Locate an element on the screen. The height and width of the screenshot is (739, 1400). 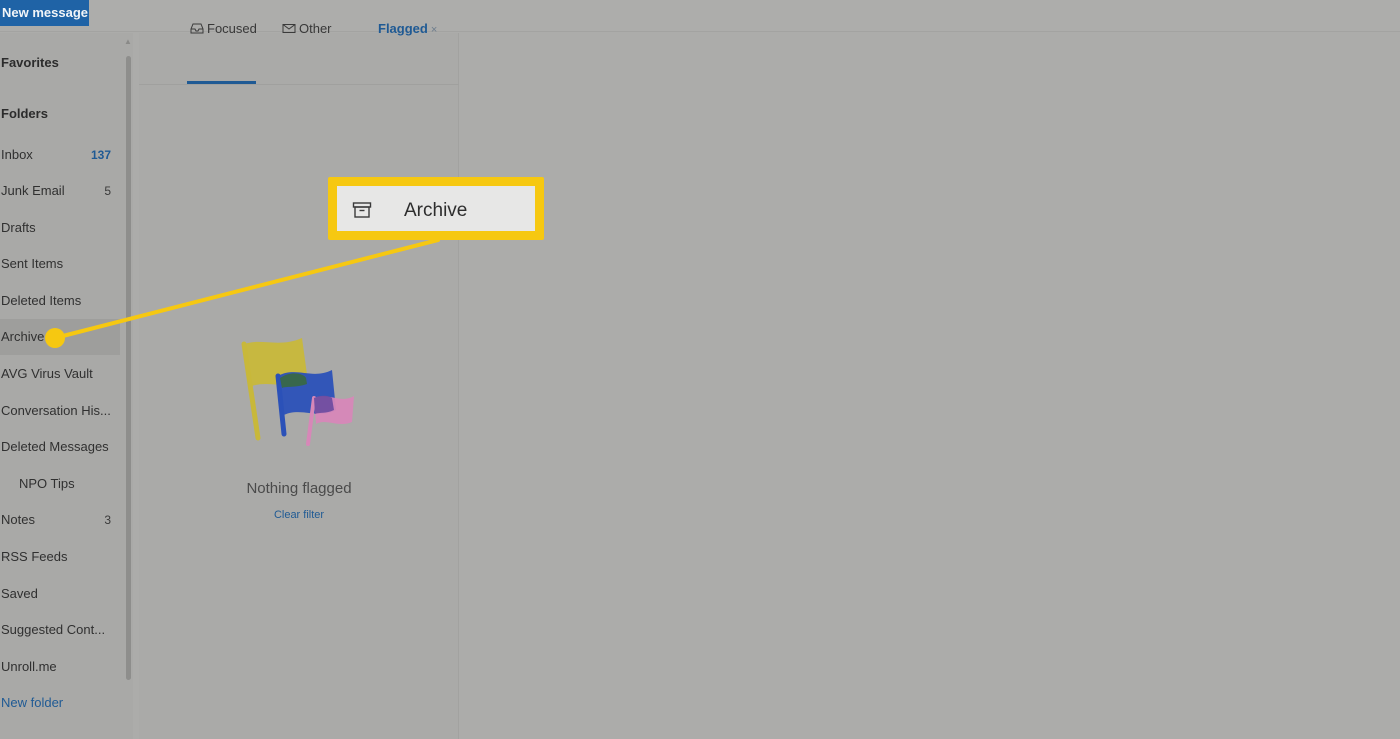
unread-count: 5 is located at coordinates (107, 191).